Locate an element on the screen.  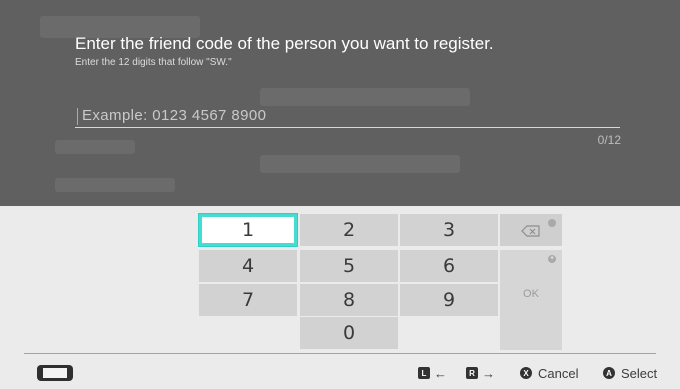
left-arrow: ← is located at coordinates (440, 373).